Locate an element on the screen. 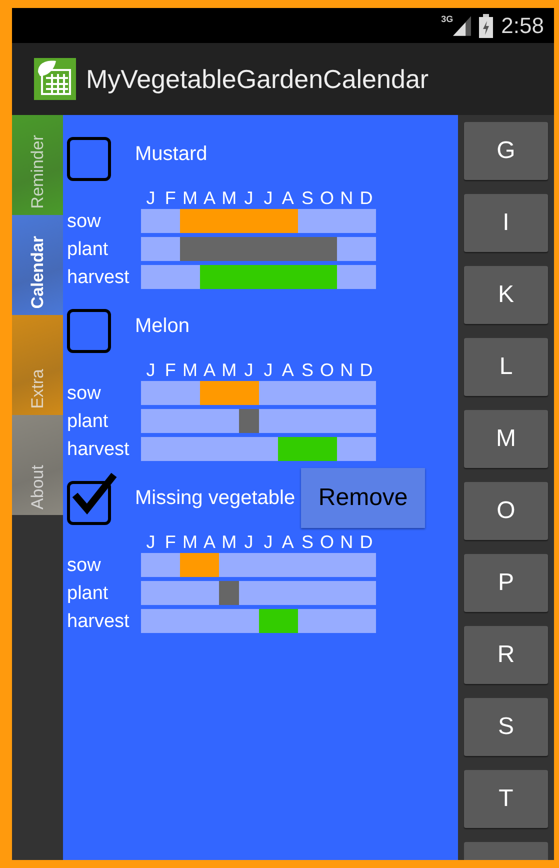 The width and height of the screenshot is (559, 868). signal-icon is located at coordinates (462, 25).